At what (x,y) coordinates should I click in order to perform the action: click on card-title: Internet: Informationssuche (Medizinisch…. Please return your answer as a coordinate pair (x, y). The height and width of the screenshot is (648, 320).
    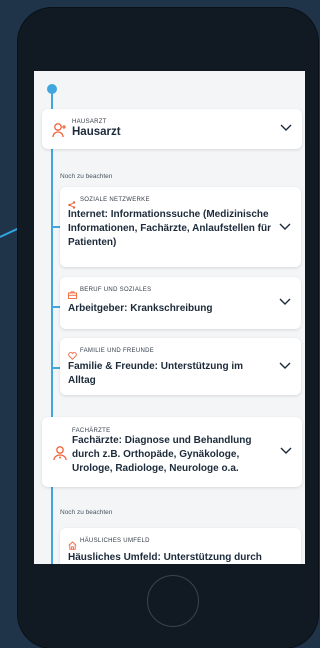
    Looking at the image, I should click on (169, 228).